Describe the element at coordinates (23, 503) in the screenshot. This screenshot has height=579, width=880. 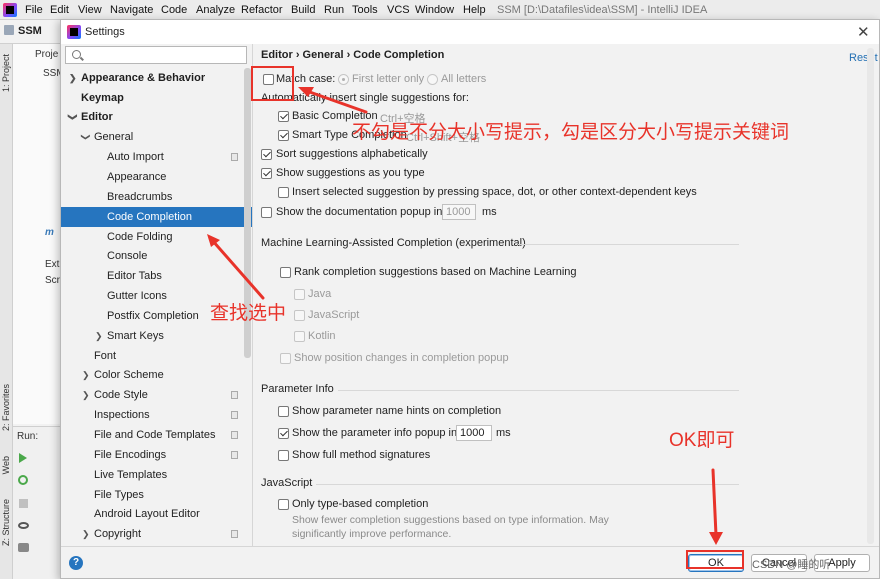
I see `stop-icon` at that location.